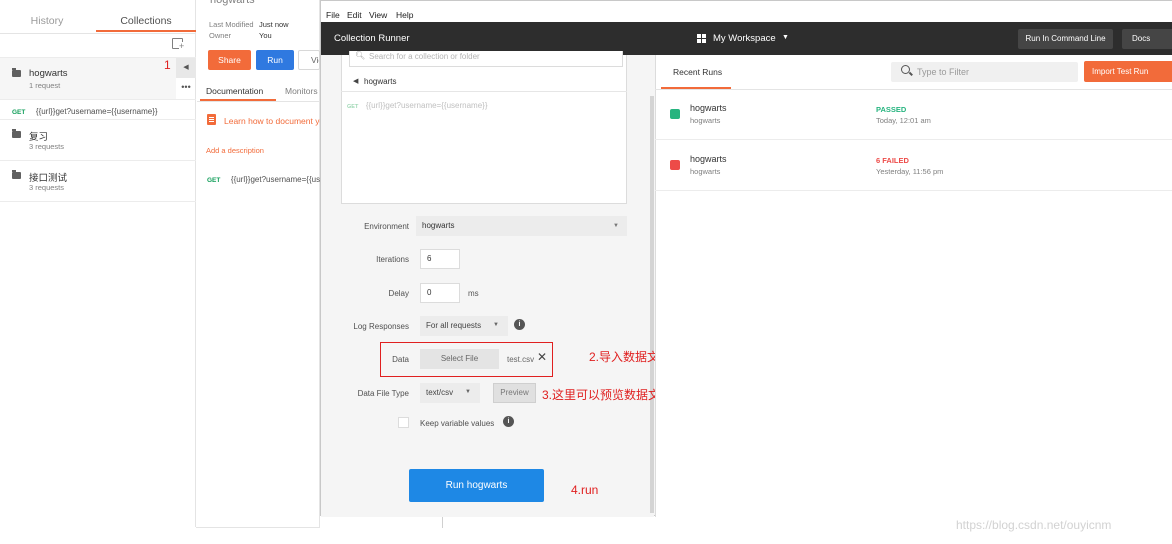  I want to click on environment-label: Environment, so click(386, 226).